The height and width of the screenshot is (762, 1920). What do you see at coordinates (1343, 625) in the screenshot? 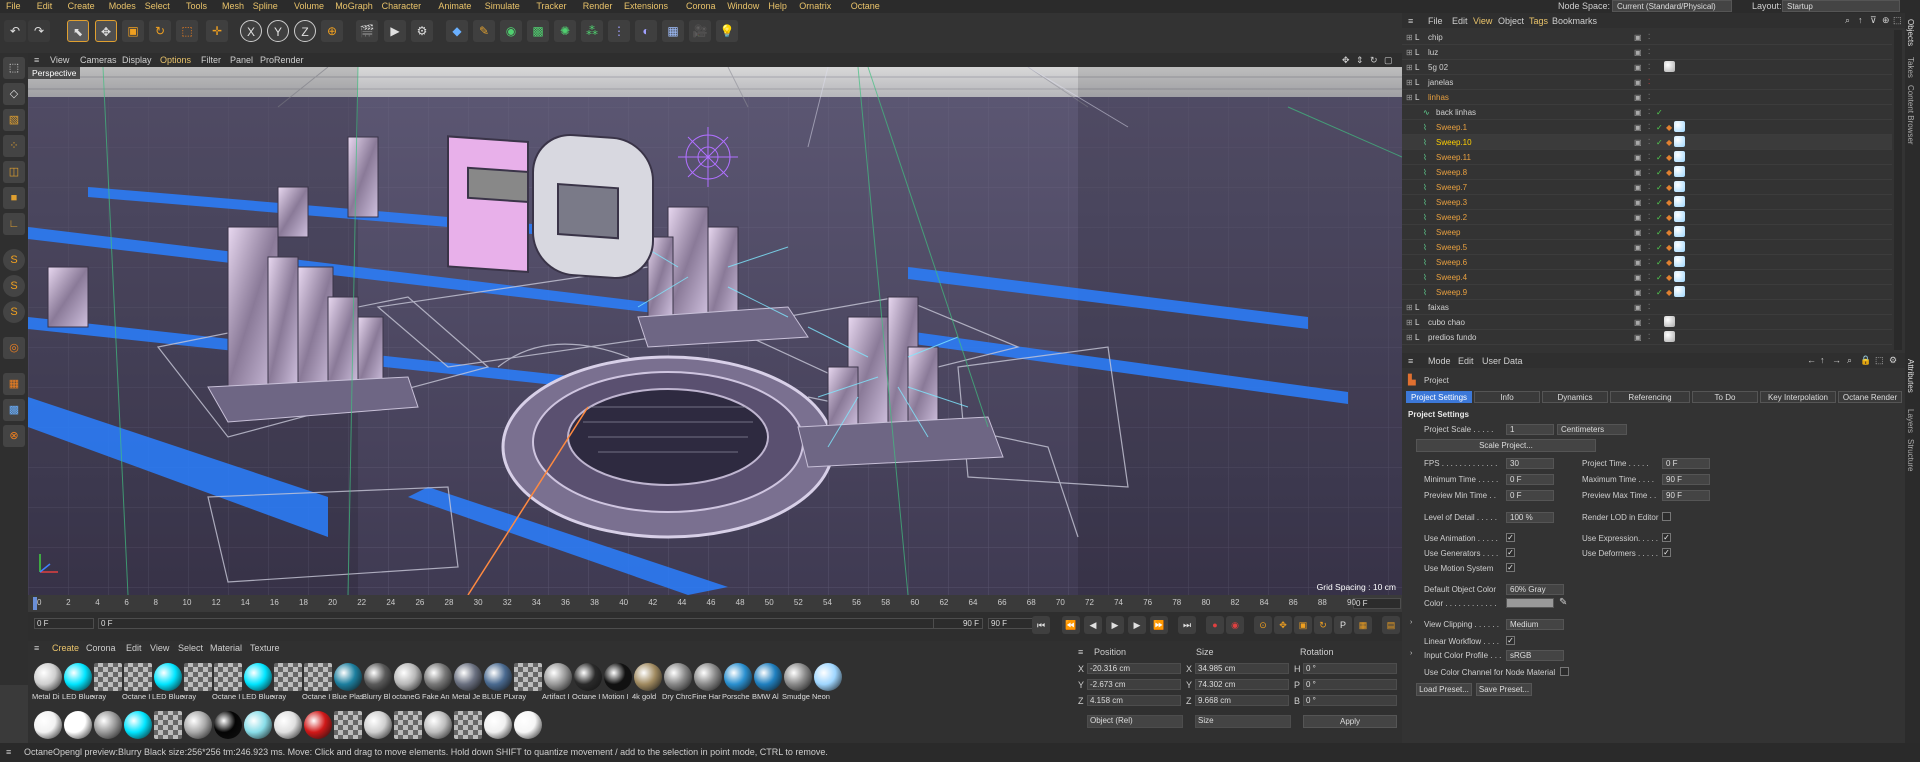
I see `parameter-key-icon: P` at bounding box center [1343, 625].